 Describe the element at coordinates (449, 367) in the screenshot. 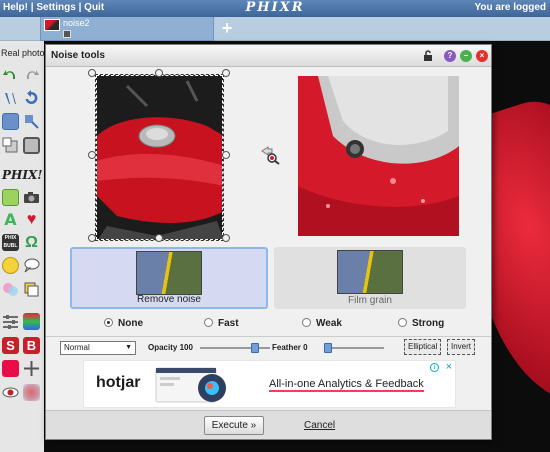

I see `ad-close-icon: ×` at that location.